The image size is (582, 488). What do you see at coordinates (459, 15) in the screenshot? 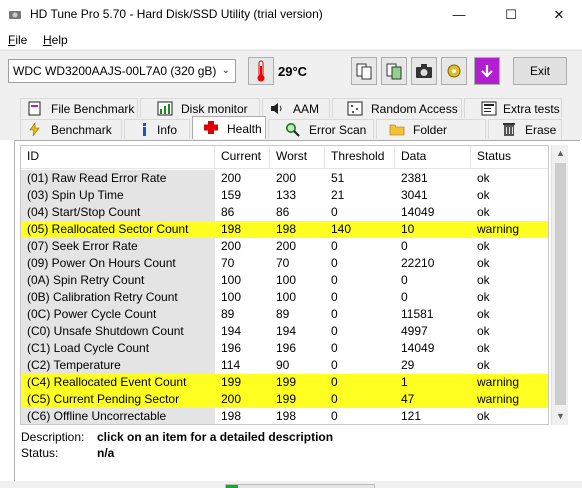
I see `minimize-button: —` at bounding box center [459, 15].